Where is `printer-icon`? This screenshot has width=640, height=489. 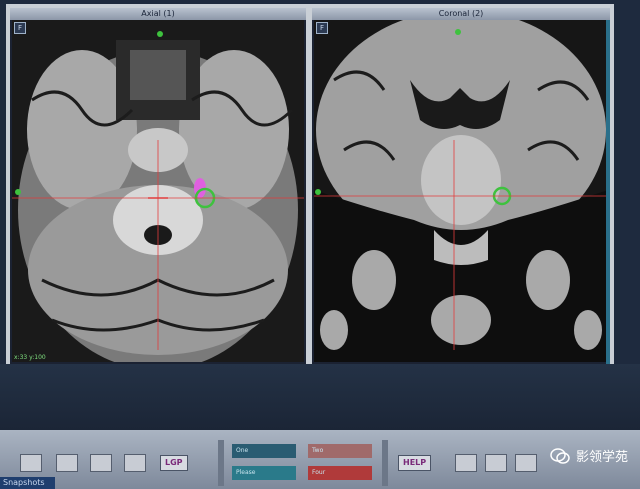
printer-icon is located at coordinates (31, 463).